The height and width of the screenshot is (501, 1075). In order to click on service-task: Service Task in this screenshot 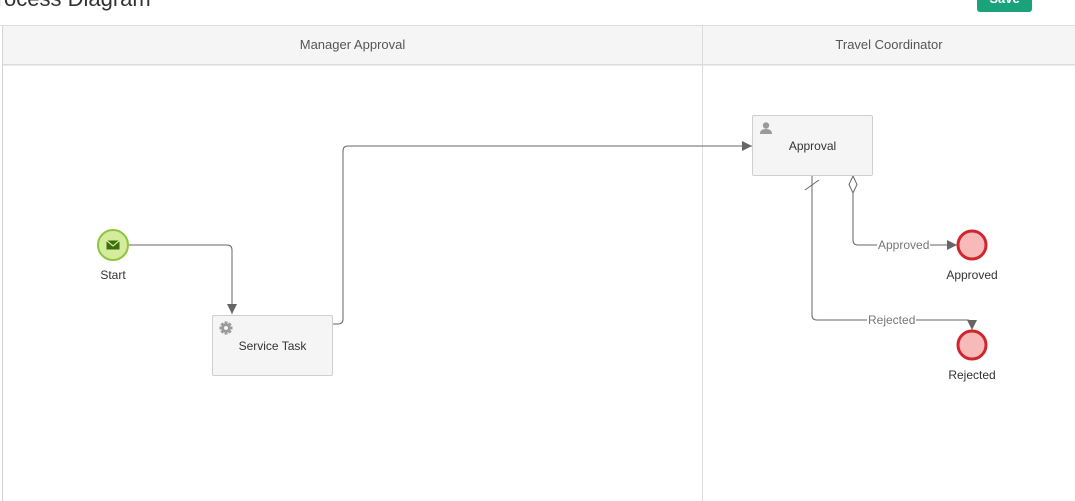, I will do `click(272, 345)`.